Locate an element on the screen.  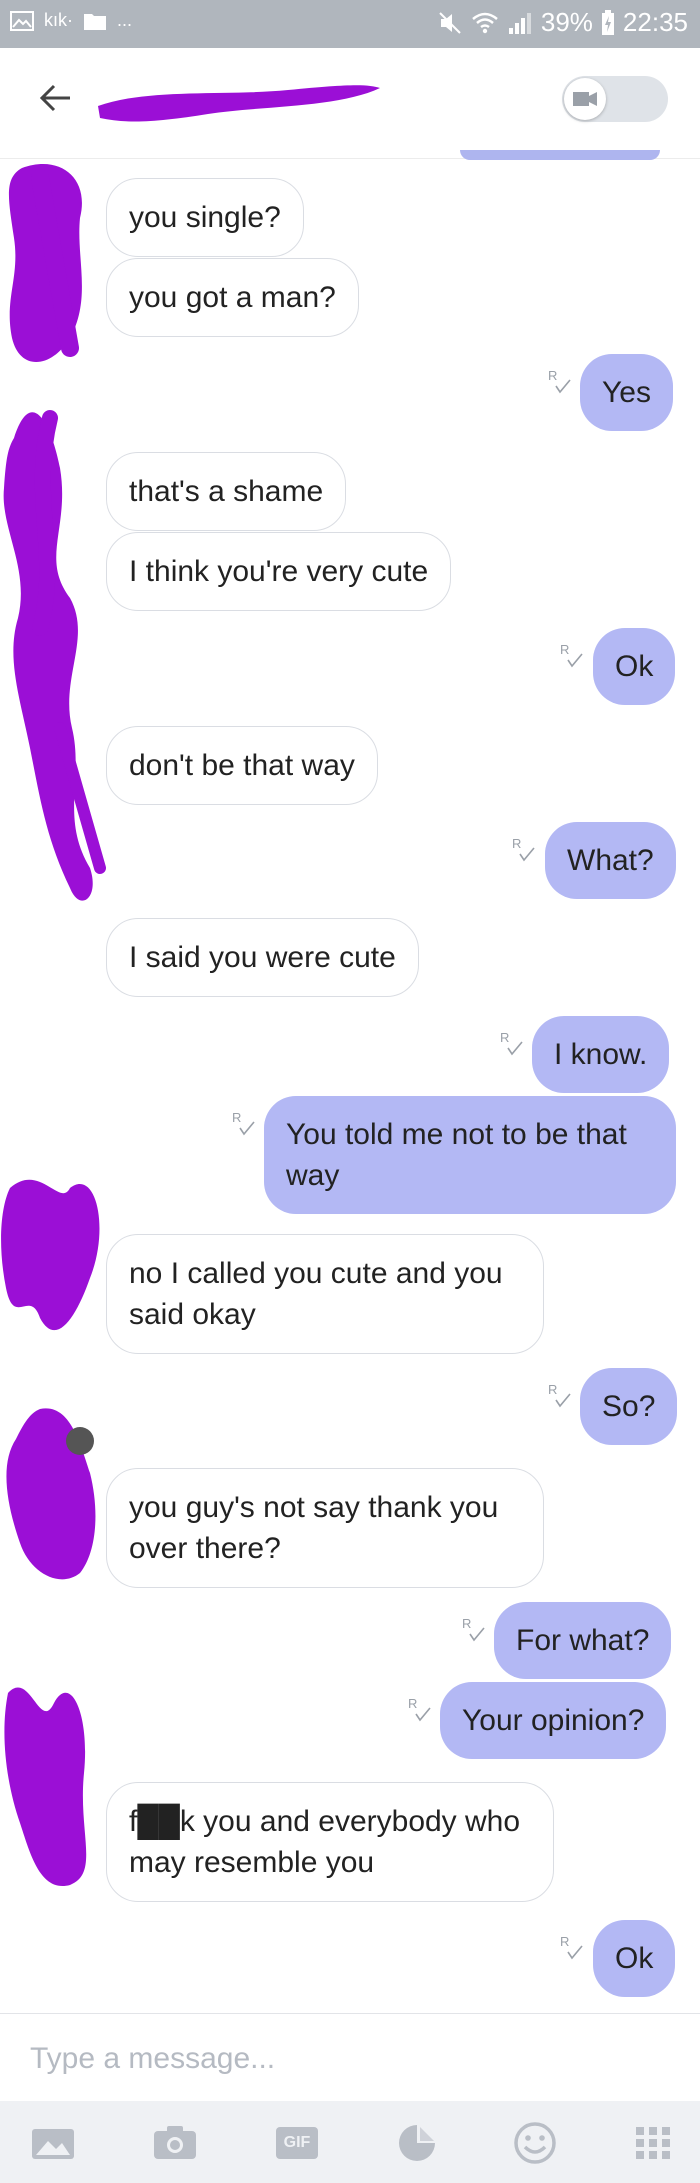
status-bar: kık· ... 39% 22:35 is located at coordinates (350, 24).